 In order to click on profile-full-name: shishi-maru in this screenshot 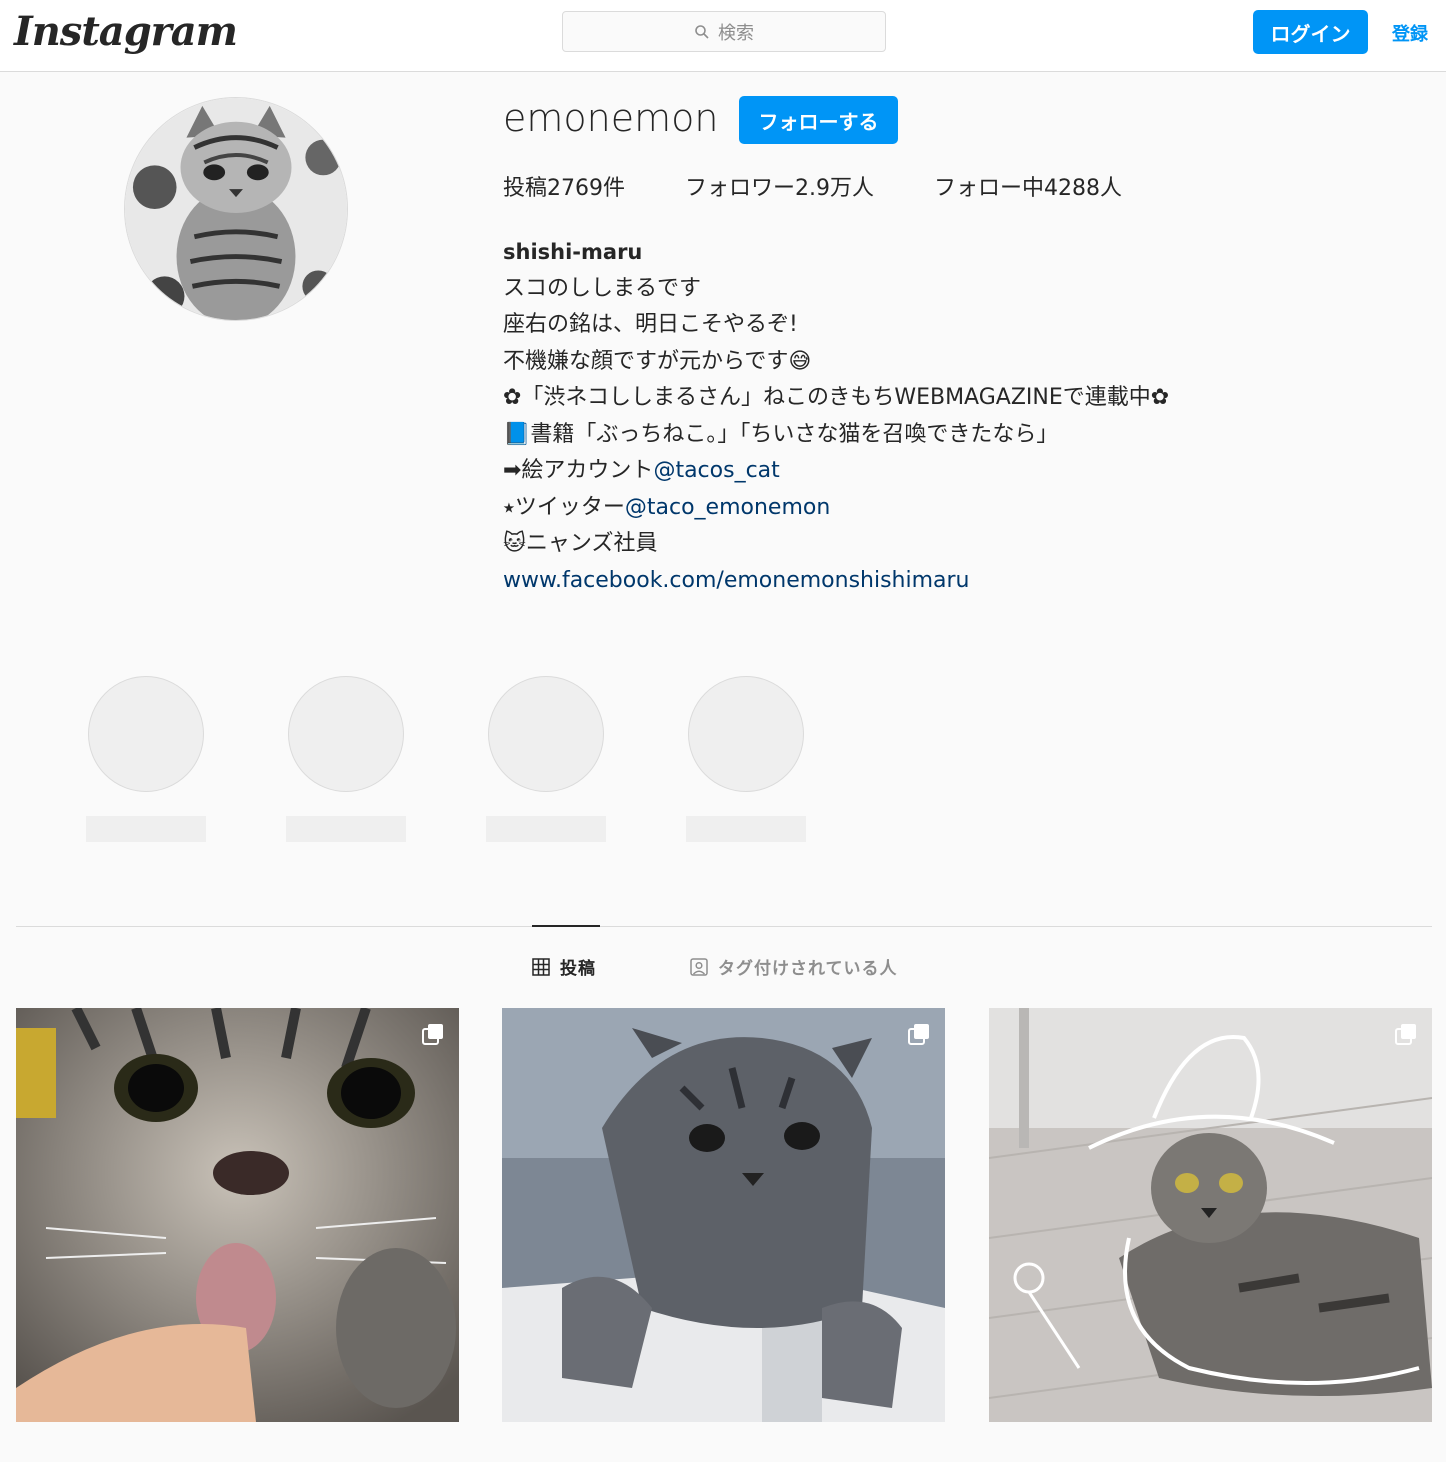, I will do `click(573, 252)`.